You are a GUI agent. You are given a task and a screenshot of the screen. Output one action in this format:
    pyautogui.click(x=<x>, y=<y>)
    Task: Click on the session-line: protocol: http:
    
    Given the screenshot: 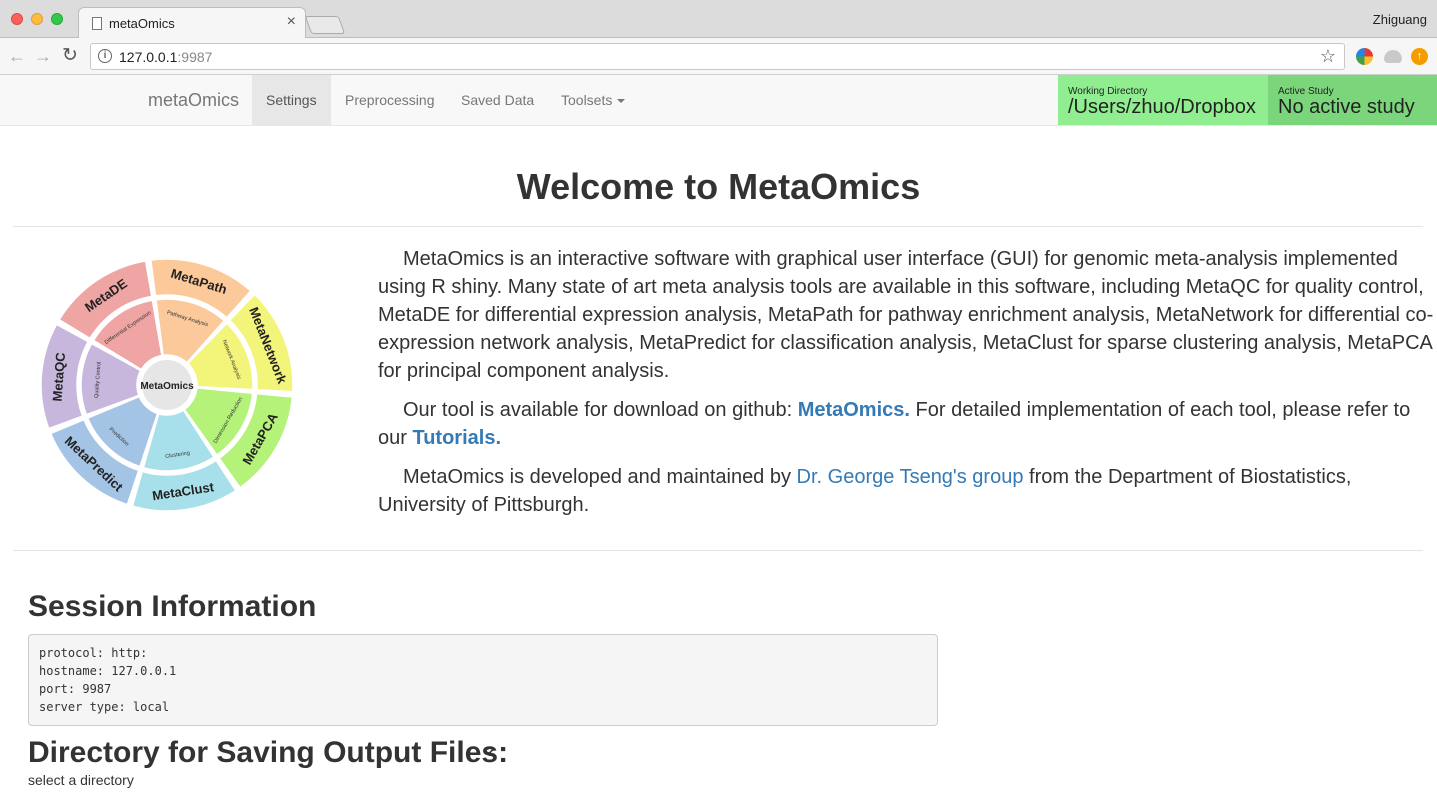 What is the action you would take?
    pyautogui.click(x=93, y=653)
    